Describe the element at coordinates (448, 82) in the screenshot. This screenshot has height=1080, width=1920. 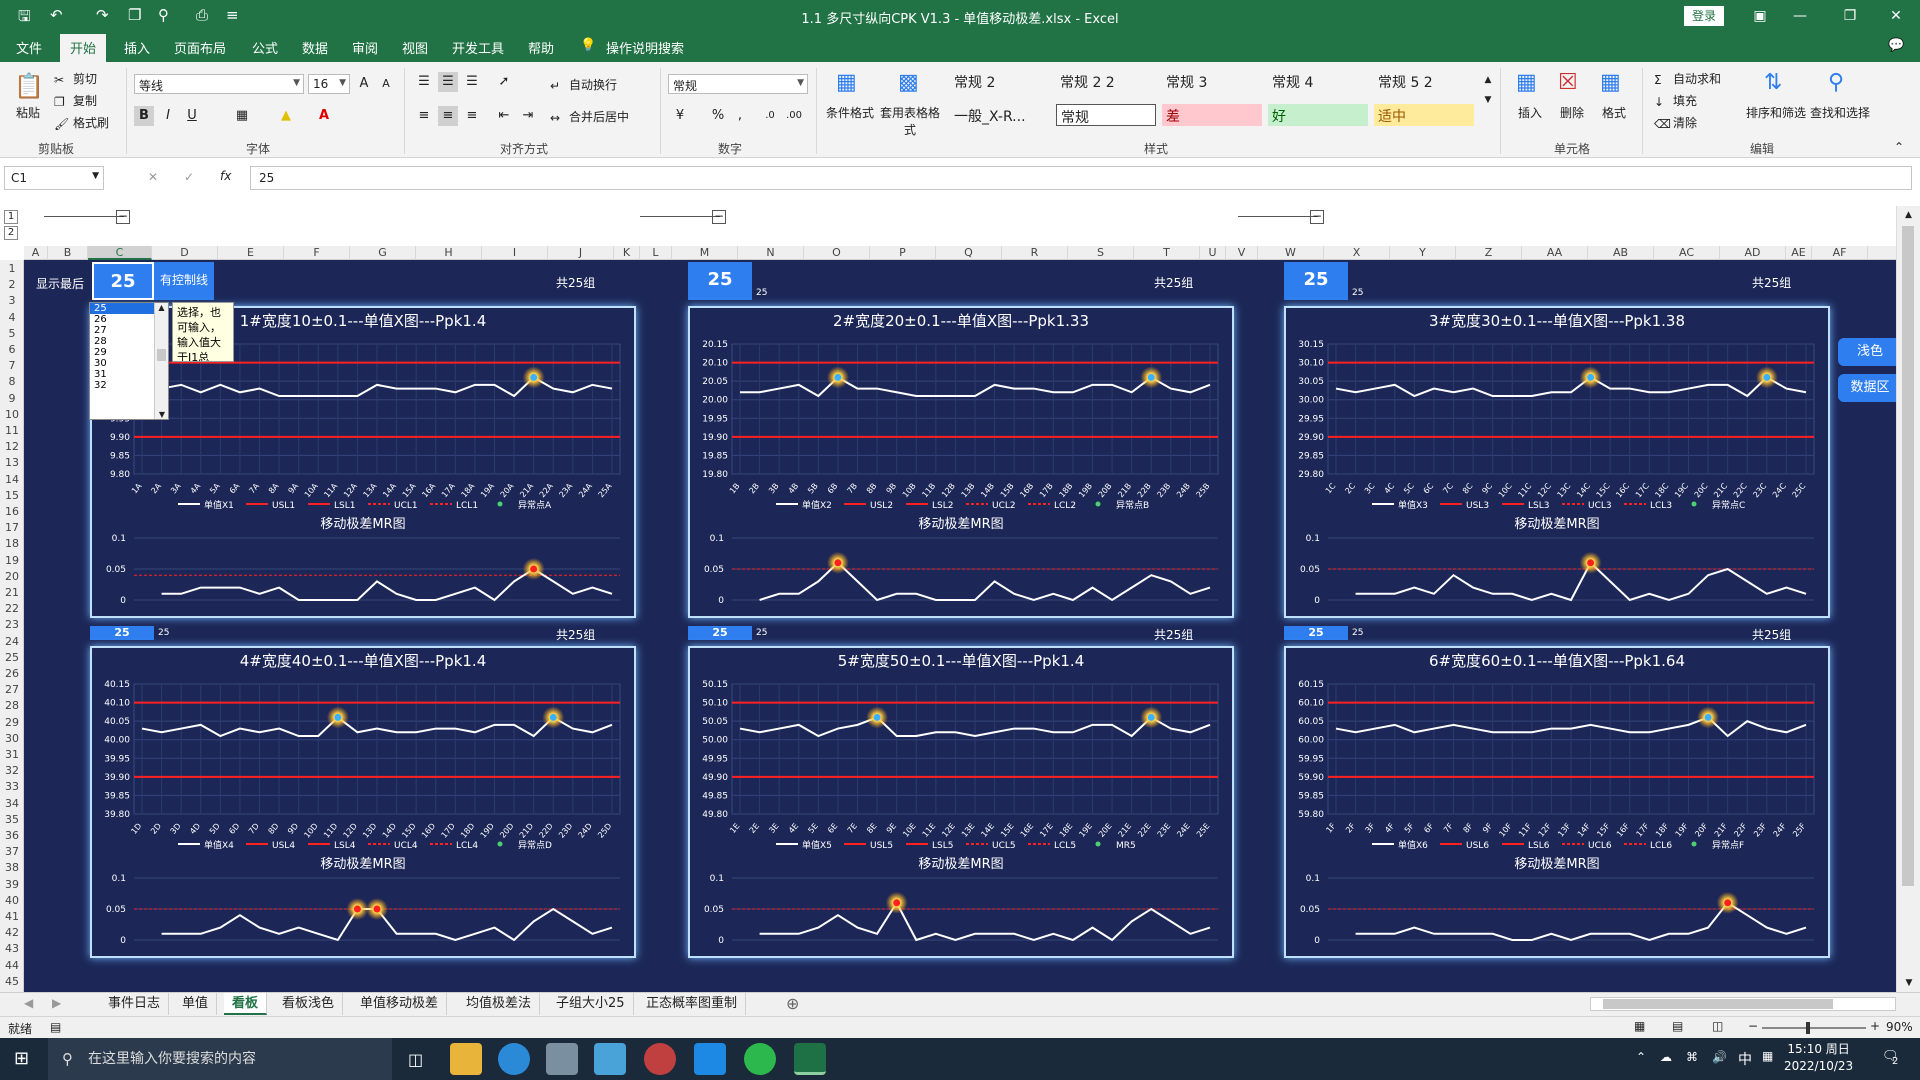
I see `align-middle-icon: ☰` at that location.